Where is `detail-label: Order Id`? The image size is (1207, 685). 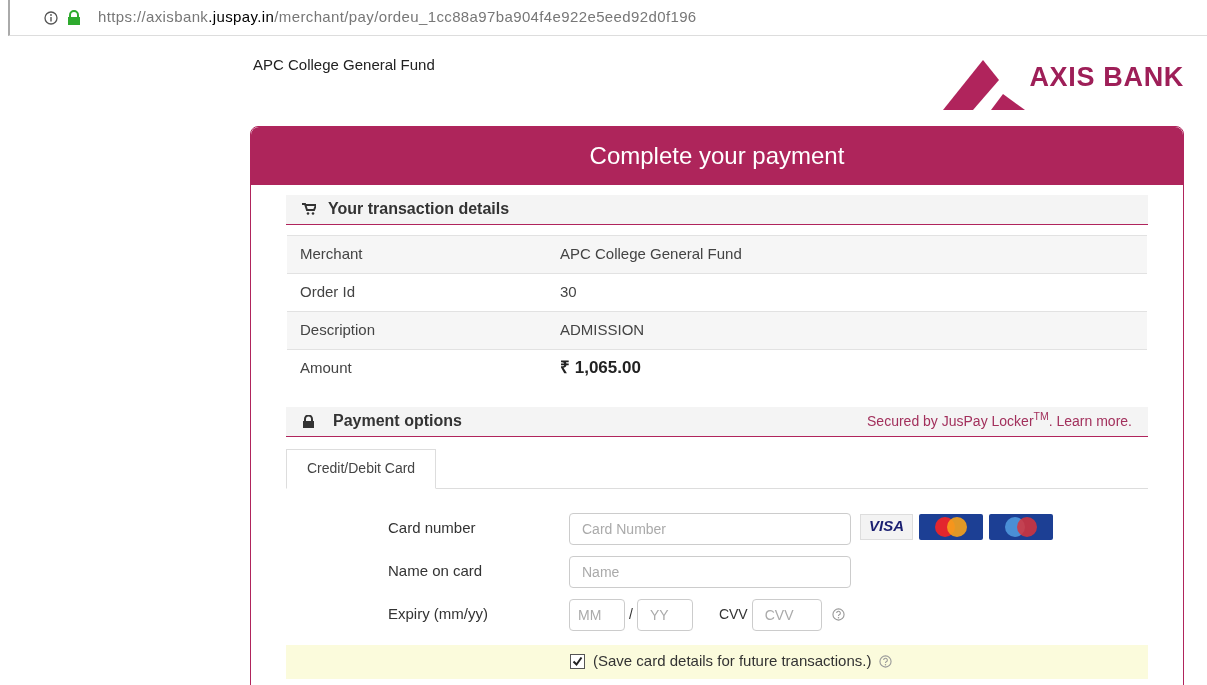 detail-label: Order Id is located at coordinates (328, 291).